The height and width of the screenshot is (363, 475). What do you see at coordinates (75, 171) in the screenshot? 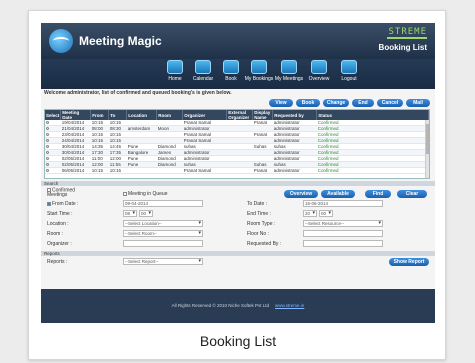
I see `cell-date: 06/05/2014` at bounding box center [75, 171].